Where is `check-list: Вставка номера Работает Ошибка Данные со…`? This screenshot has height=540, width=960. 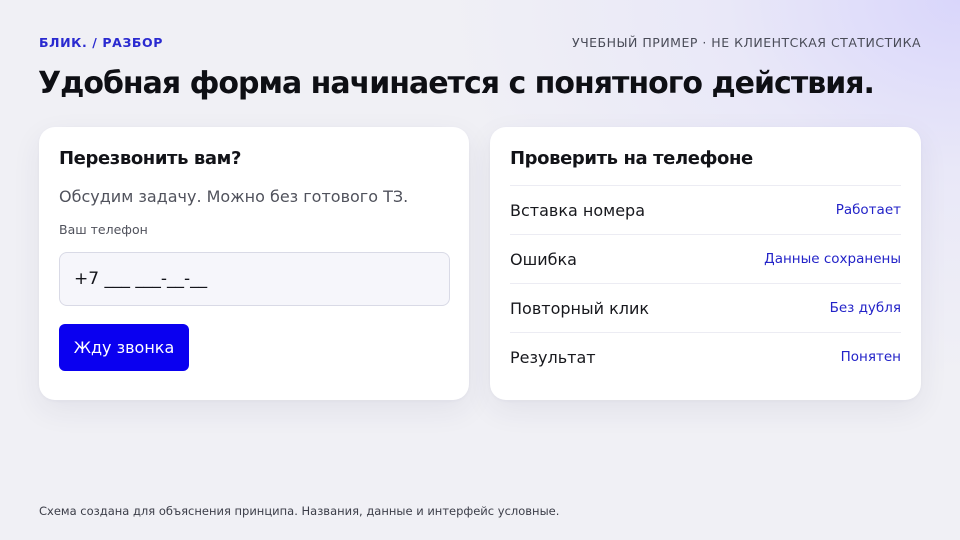 check-list: Вставка номера Работает Ошибка Данные со… is located at coordinates (705, 283).